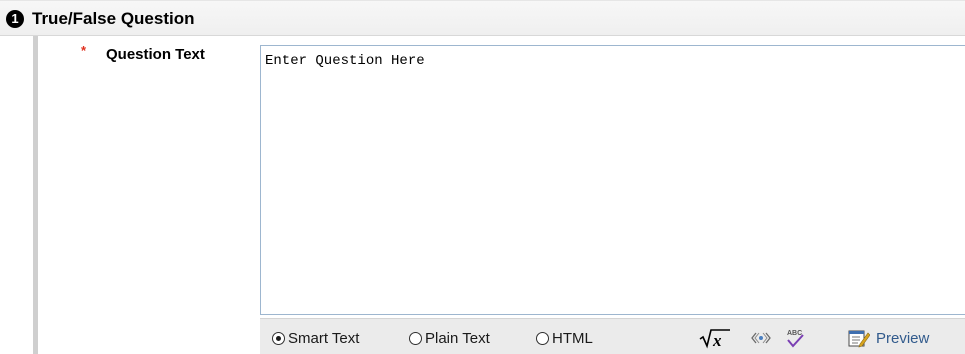 This screenshot has height=354, width=965. I want to click on section-header: 1 True/False Question, so click(482, 18).